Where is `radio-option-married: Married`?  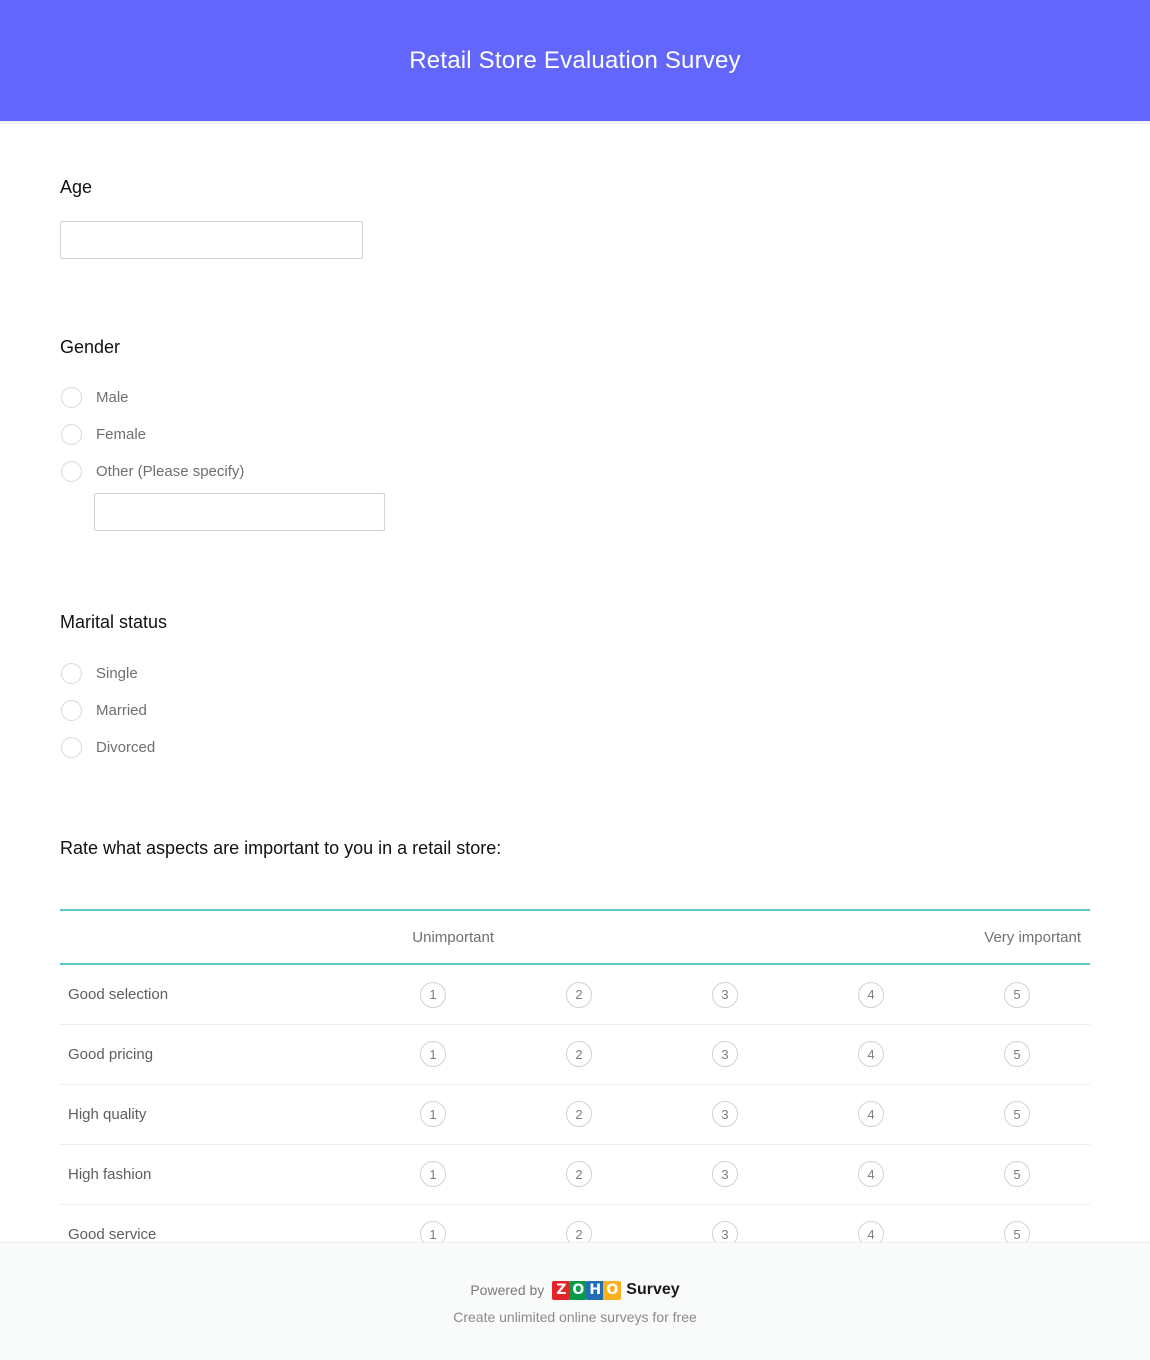
radio-option-married: Married is located at coordinates (575, 710).